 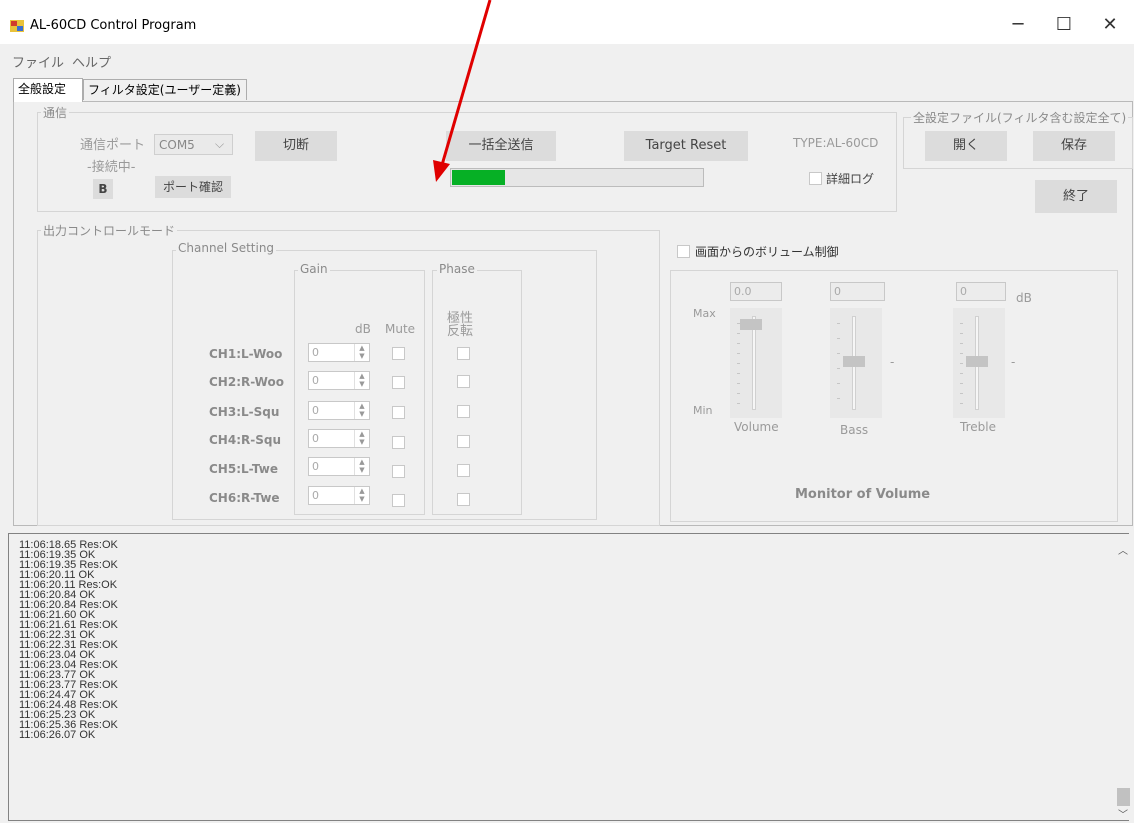 What do you see at coordinates (244, 498) in the screenshot?
I see `channel-label-6: CH6:R-Twe` at bounding box center [244, 498].